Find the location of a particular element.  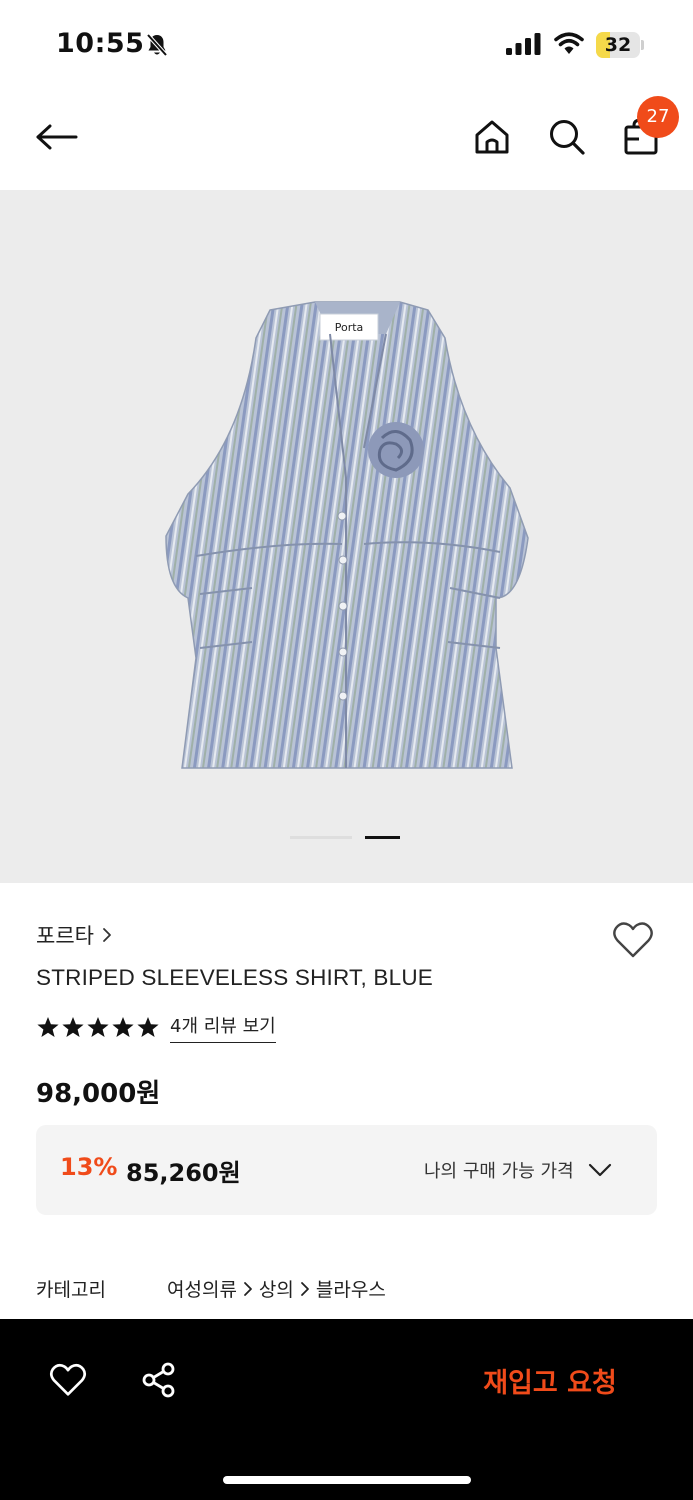

back-button is located at coordinates (57, 137).